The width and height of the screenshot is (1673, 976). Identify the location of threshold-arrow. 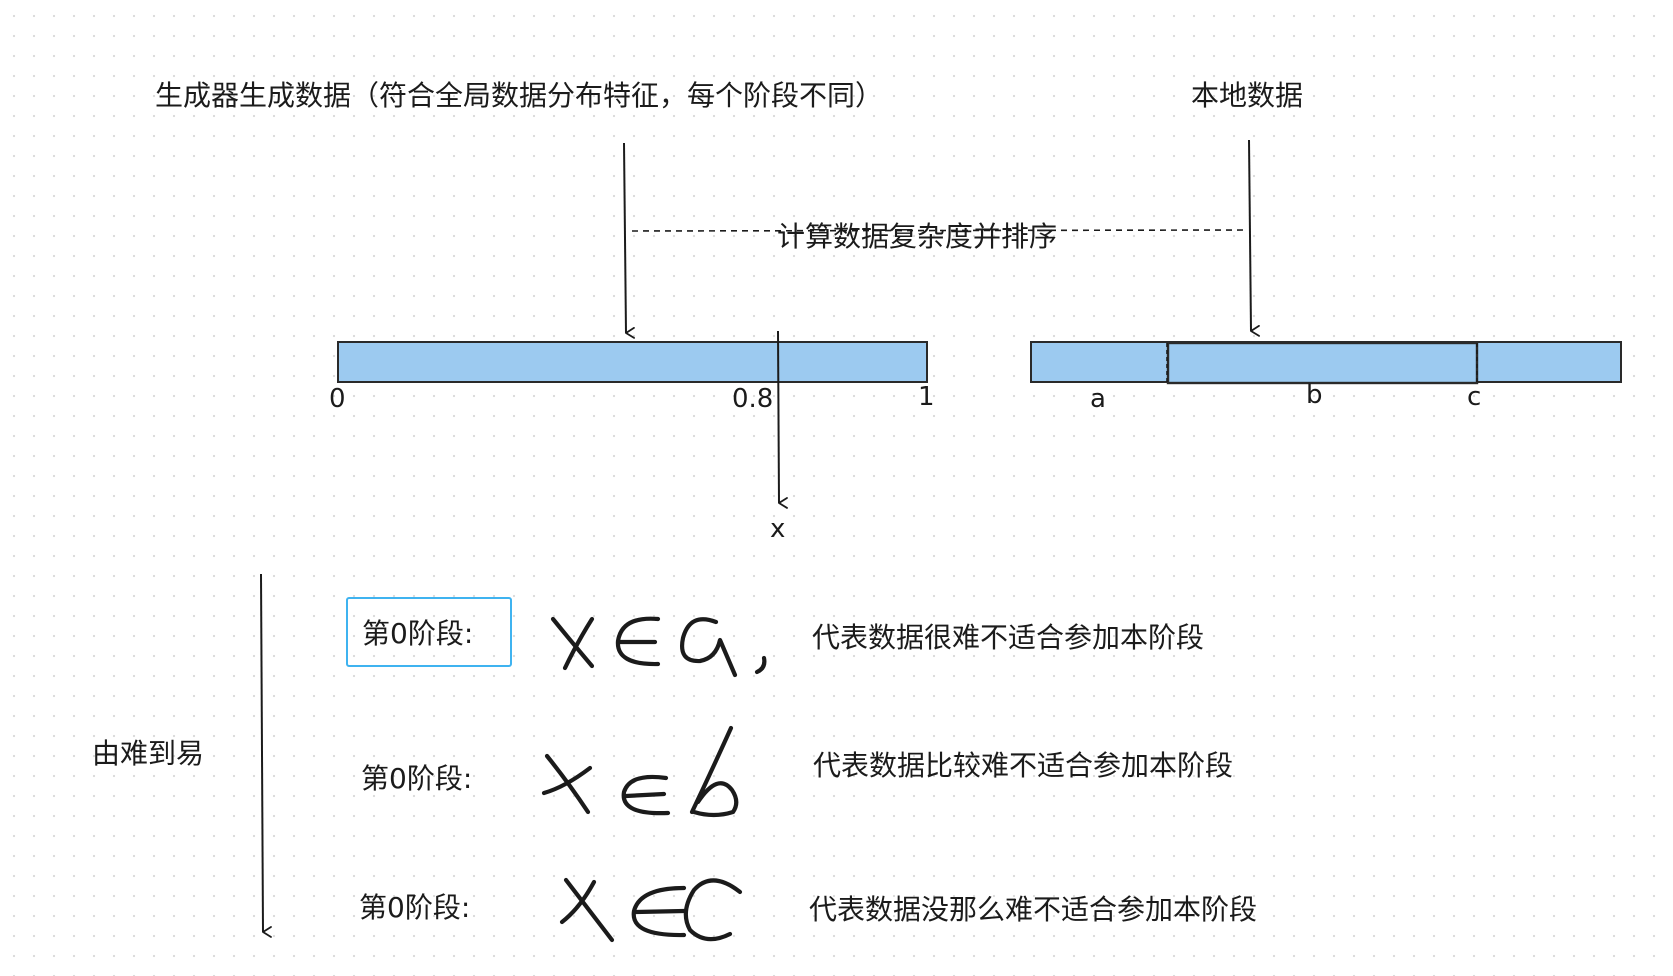
(782, 419).